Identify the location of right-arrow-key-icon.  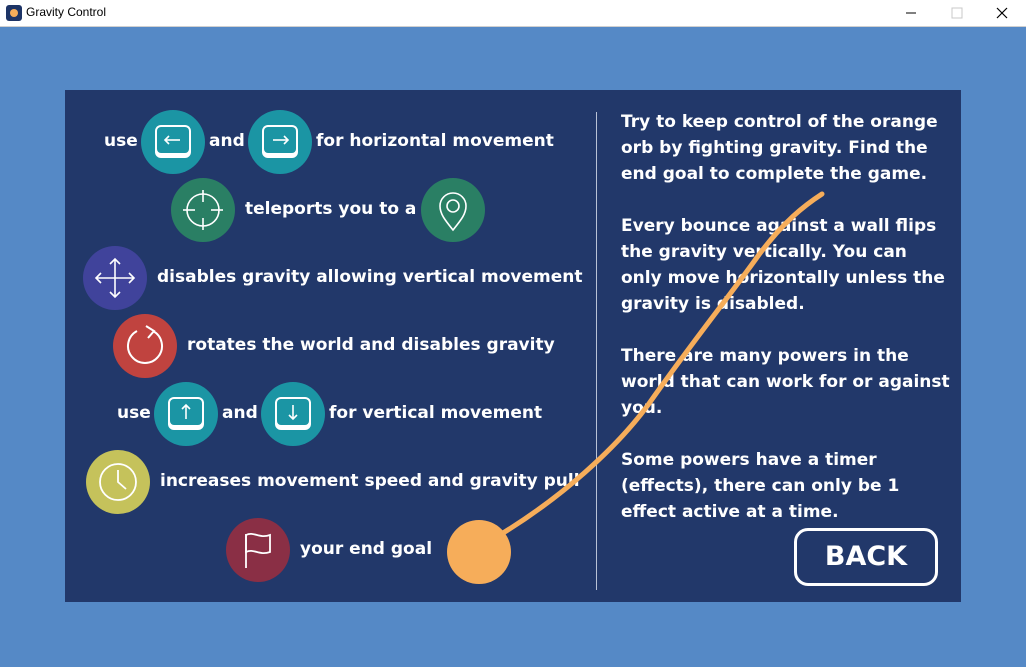
(280, 142).